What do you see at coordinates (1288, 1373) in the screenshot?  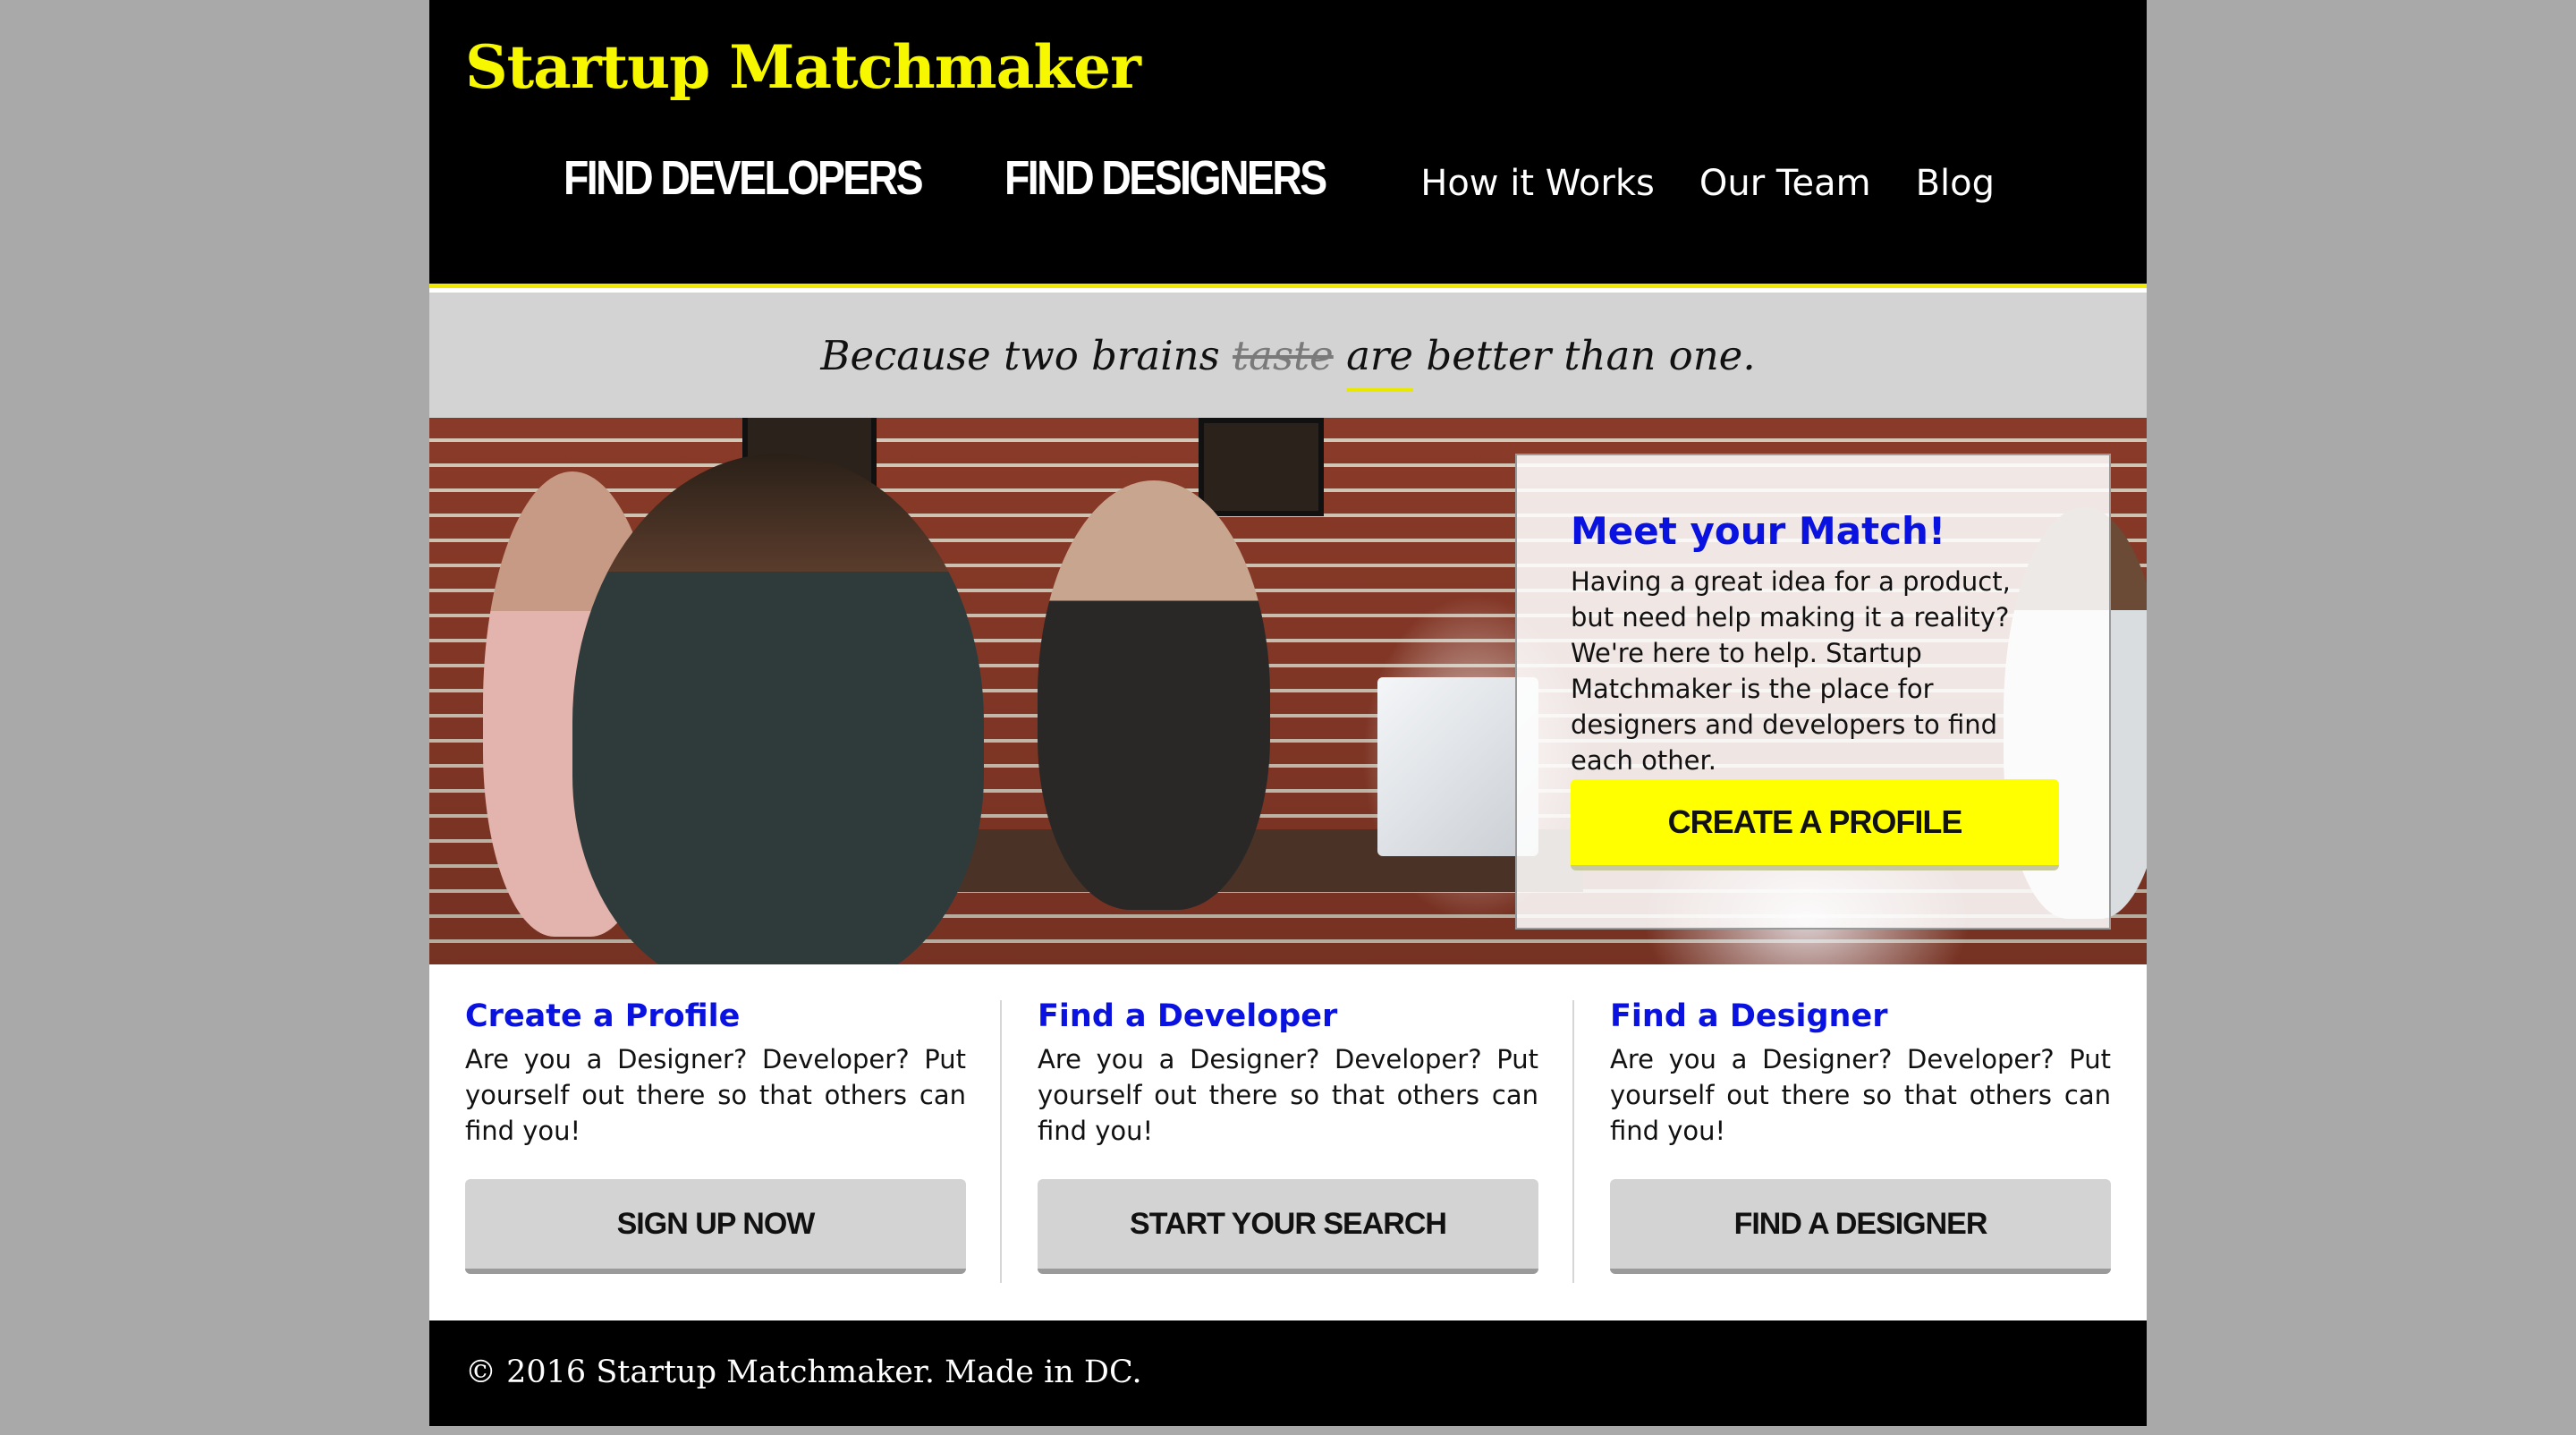 I see `site-footer: © 2016 Startup Matchmaker. Made in DC.` at bounding box center [1288, 1373].